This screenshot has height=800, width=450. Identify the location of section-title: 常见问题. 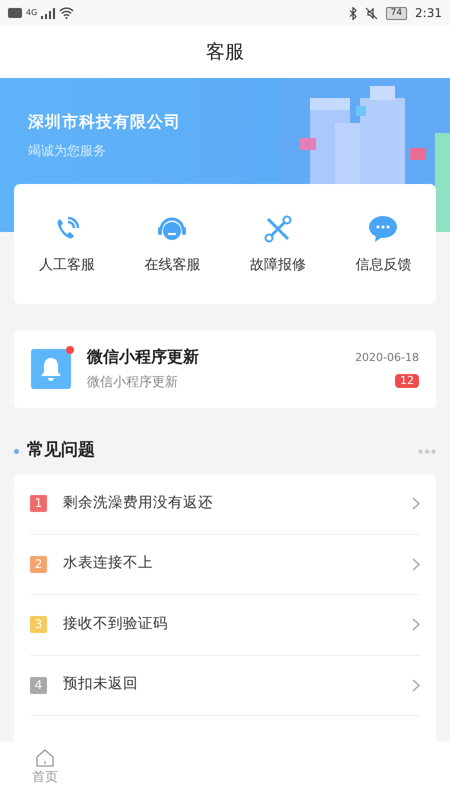
(61, 450).